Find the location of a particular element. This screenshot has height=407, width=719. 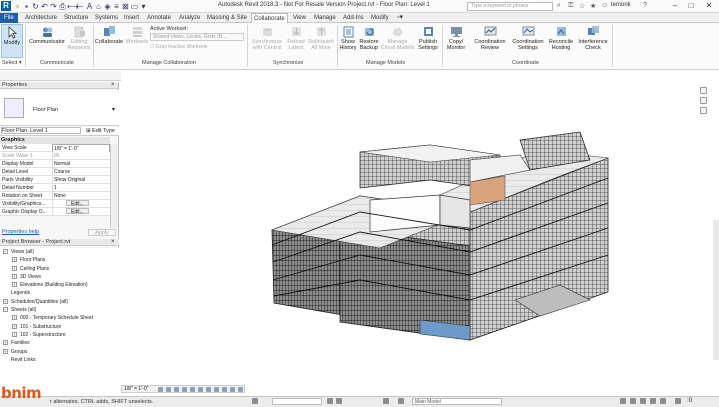

edit-type-button: ⊞ Edit Type is located at coordinates (100, 131).